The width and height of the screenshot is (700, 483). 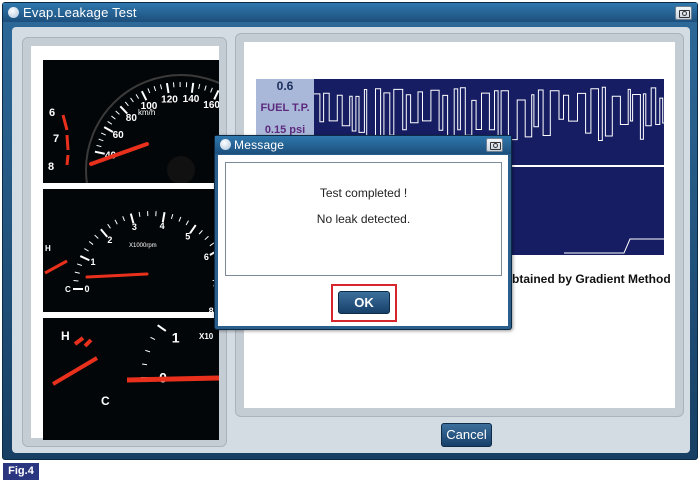 I want to click on dialog-title: Message, so click(x=259, y=145).